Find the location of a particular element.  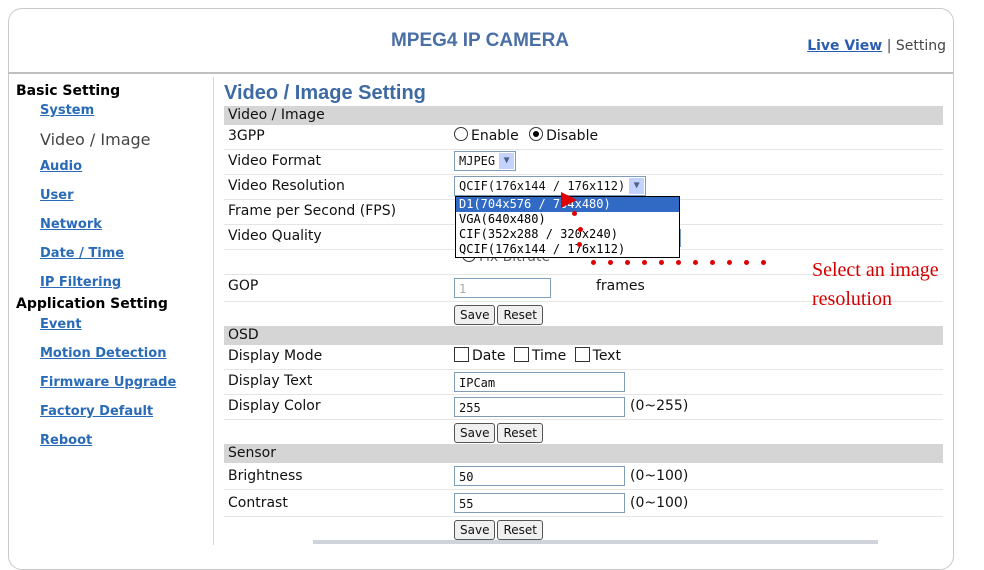

contrast-label: Contrast is located at coordinates (258, 503).